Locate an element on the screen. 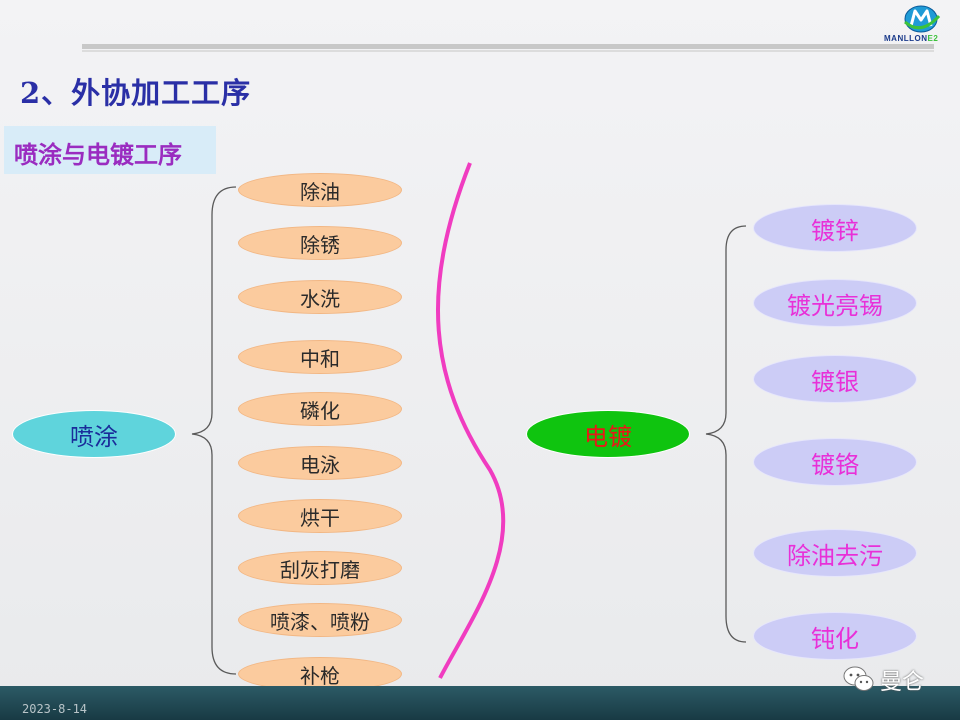 The width and height of the screenshot is (960, 720). spray-step: 喷漆、喷粉 is located at coordinates (320, 620).